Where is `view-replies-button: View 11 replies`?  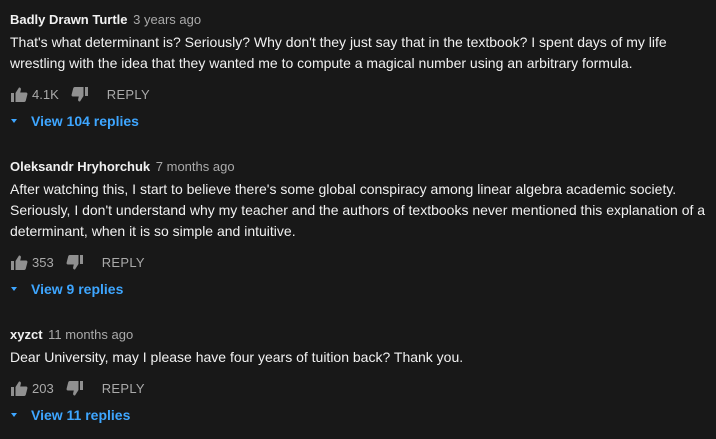 view-replies-button: View 11 replies is located at coordinates (360, 415).